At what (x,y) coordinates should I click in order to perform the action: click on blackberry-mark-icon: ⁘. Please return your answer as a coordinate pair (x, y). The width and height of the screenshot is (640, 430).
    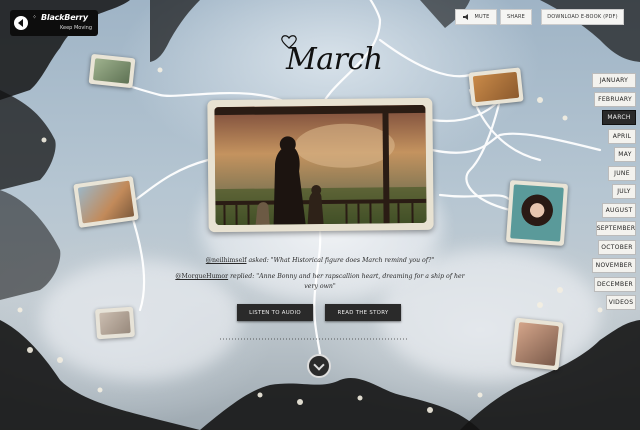
    Looking at the image, I should click on (35, 17).